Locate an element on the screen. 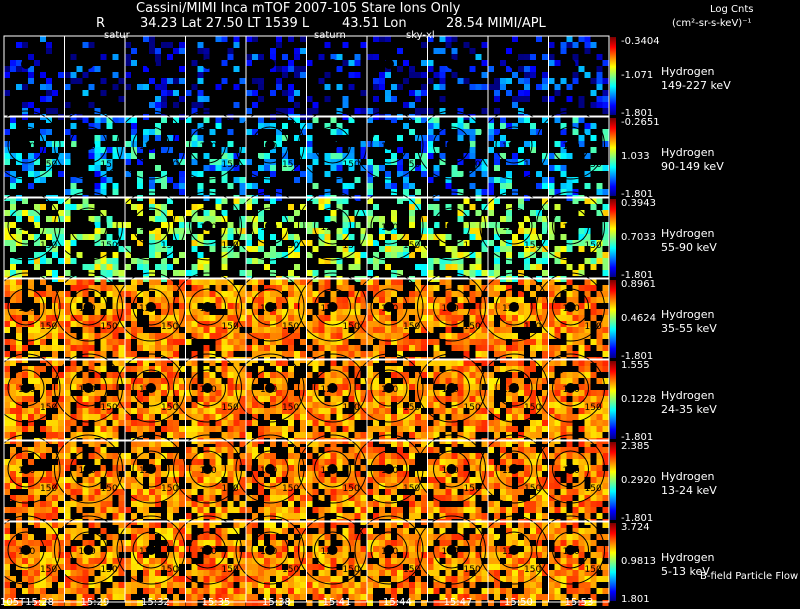 The width and height of the screenshot is (800, 609). image-panel is located at coordinates (276, 78).